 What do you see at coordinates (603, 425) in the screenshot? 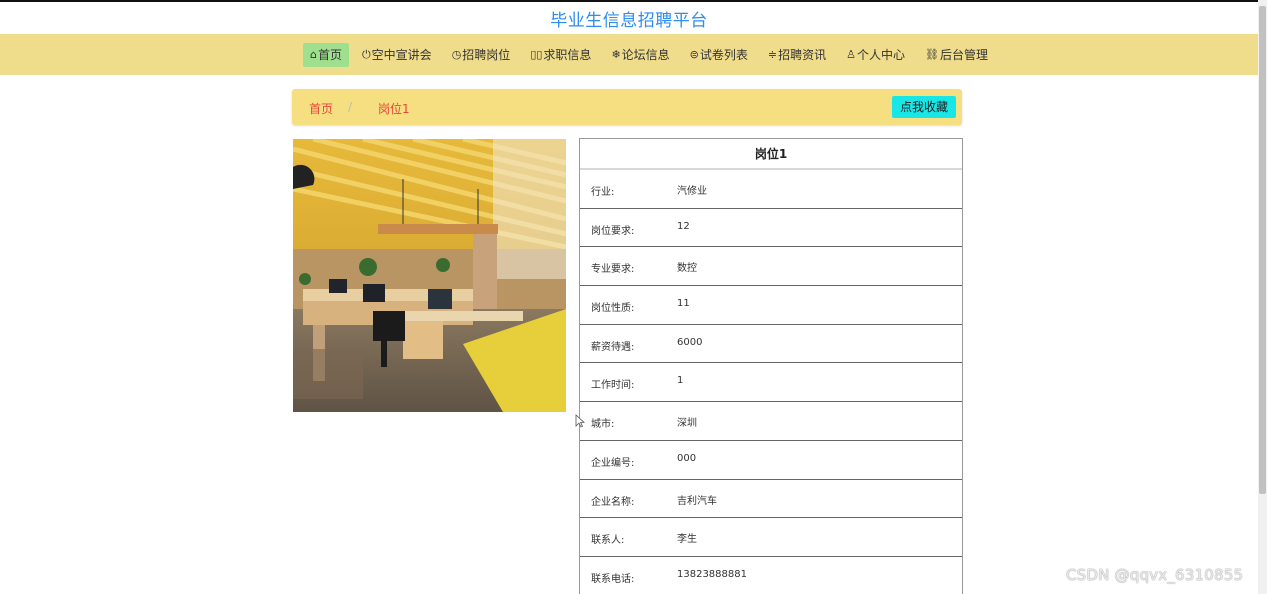
I see `detail-label: 城市:` at bounding box center [603, 425].